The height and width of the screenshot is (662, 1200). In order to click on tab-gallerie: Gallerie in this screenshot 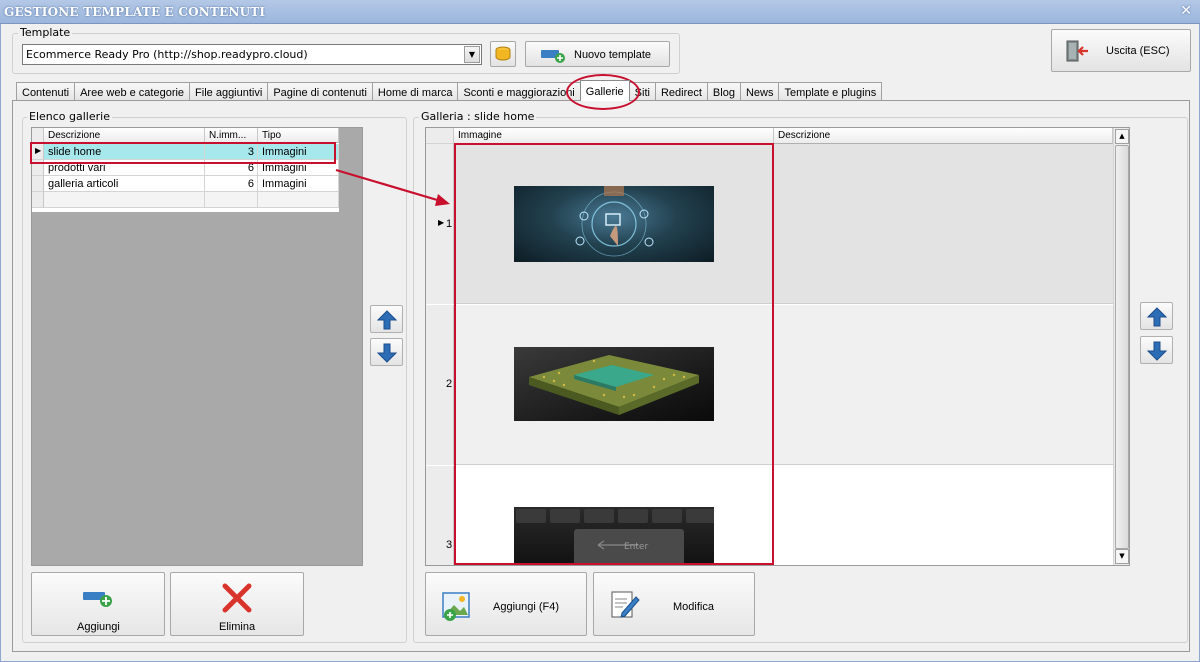, I will do `click(604, 90)`.